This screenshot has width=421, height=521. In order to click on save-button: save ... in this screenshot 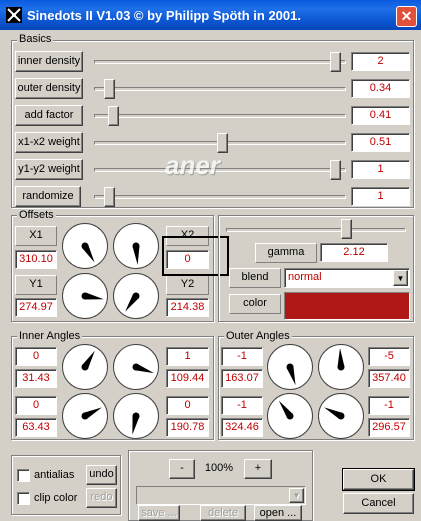, I will do `click(159, 513)`.